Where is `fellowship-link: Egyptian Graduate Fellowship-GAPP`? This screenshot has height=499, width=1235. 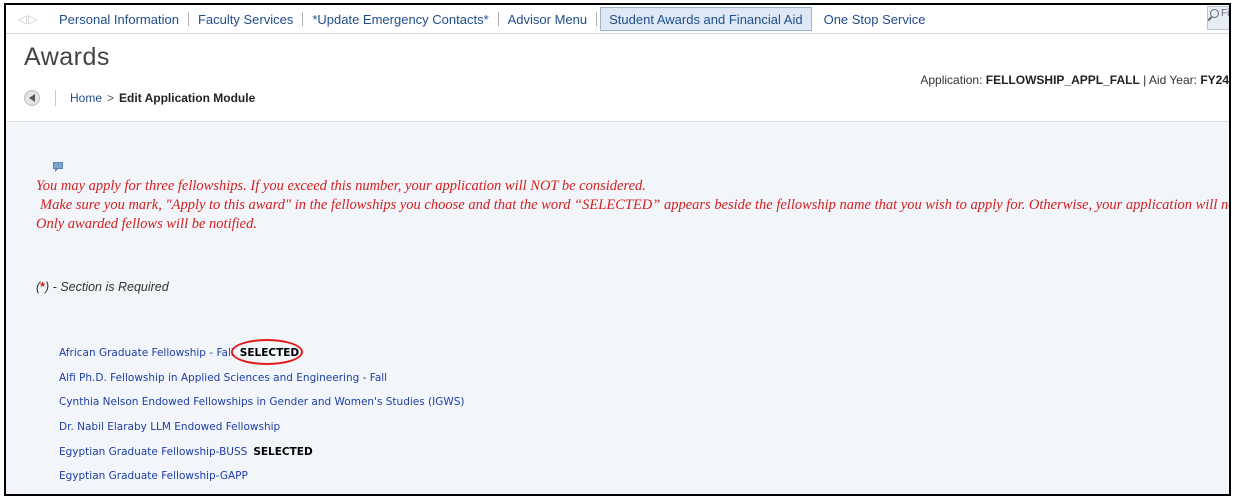 fellowship-link: Egyptian Graduate Fellowship-GAPP is located at coordinates (153, 476).